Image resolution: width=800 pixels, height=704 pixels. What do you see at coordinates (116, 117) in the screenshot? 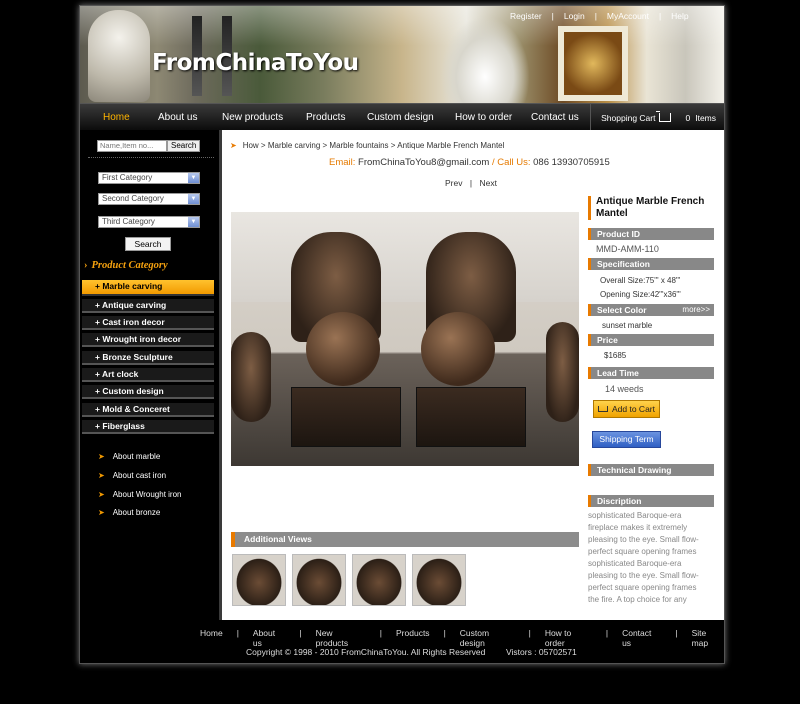
I see `nav-home: Home` at bounding box center [116, 117].